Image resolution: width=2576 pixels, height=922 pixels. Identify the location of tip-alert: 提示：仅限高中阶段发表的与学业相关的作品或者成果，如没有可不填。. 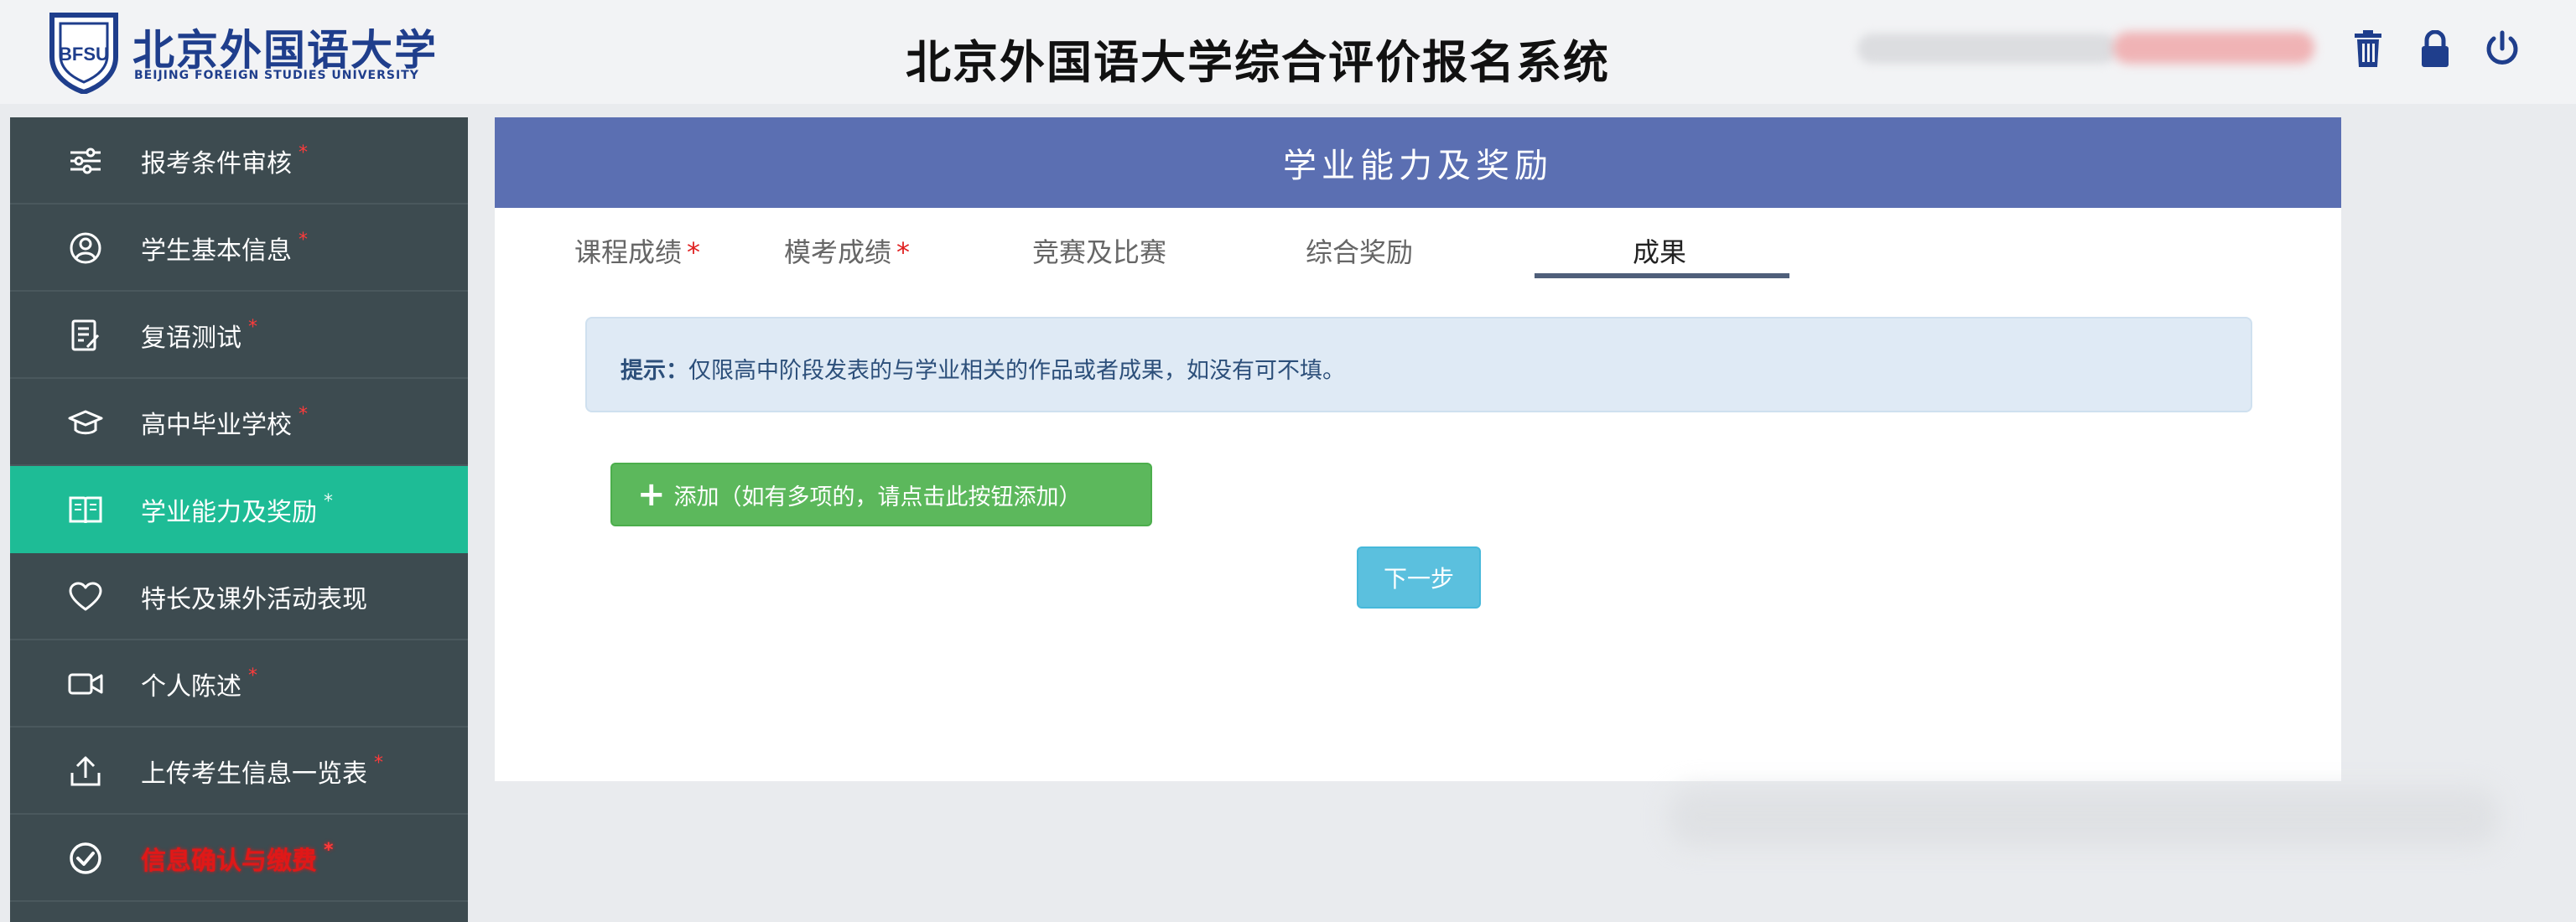
(1418, 364).